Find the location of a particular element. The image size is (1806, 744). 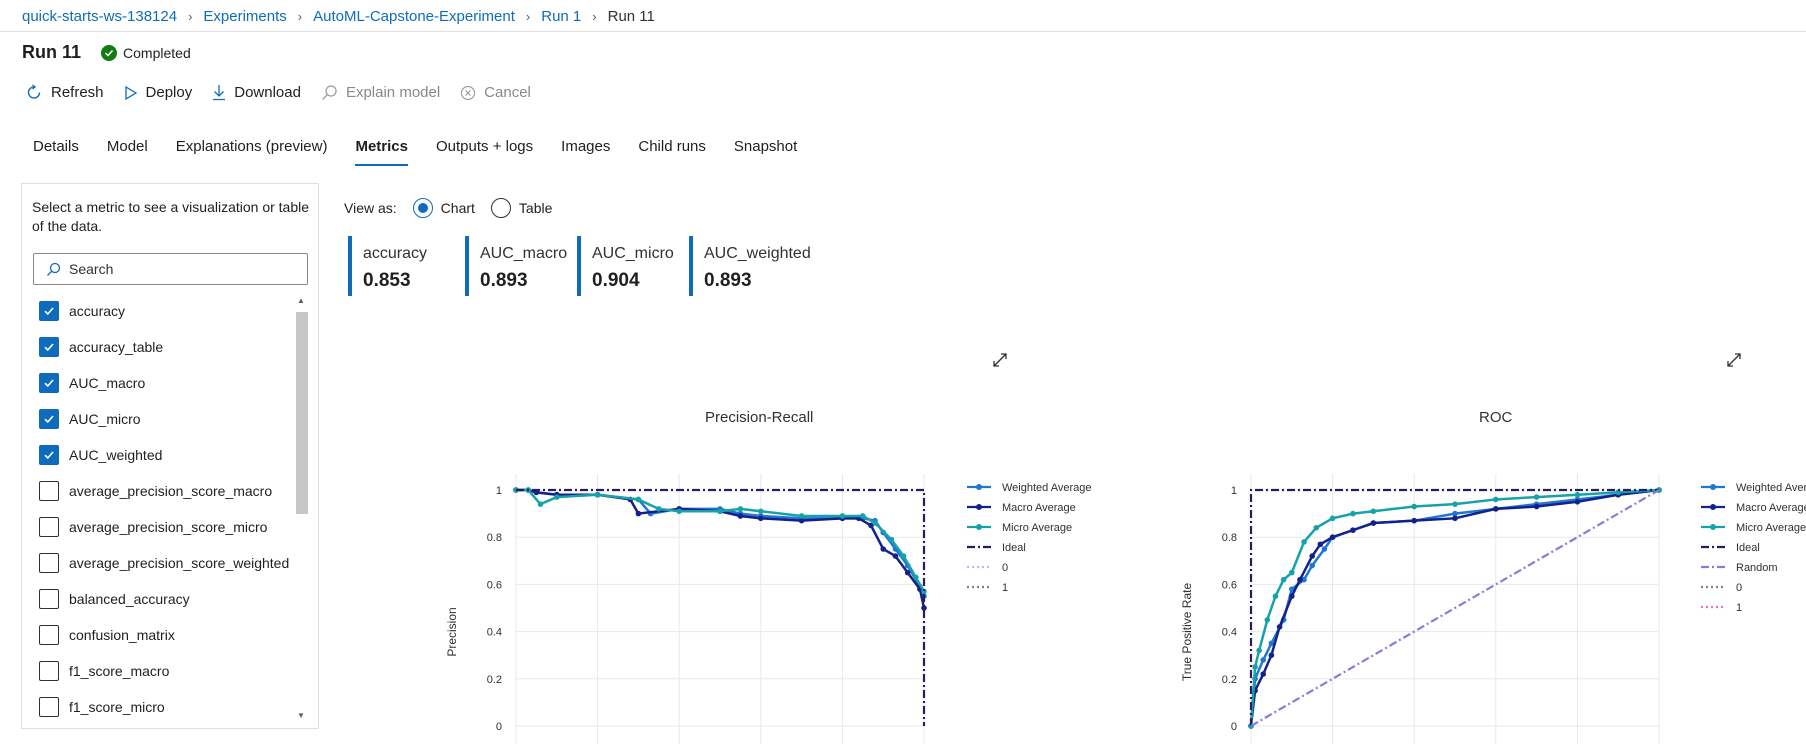

metric-list-item: AUC_macro is located at coordinates (174, 383).